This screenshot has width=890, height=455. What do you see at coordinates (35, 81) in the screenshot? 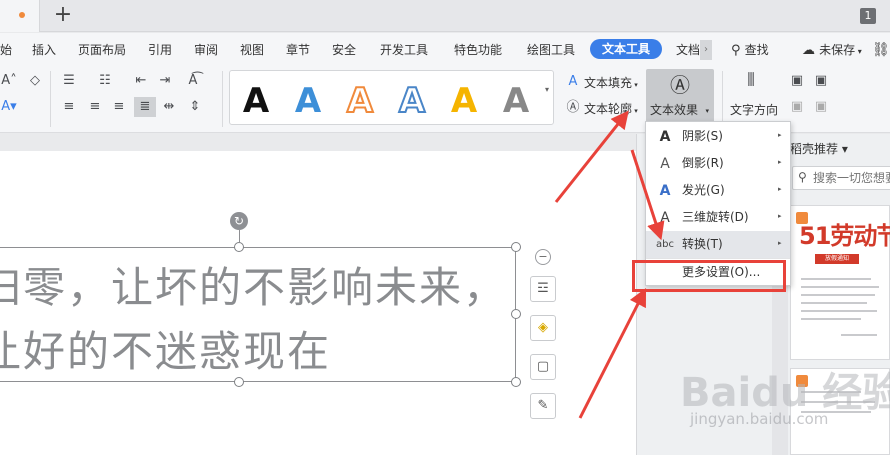
I see `eraser-icon: ◇` at bounding box center [35, 81].